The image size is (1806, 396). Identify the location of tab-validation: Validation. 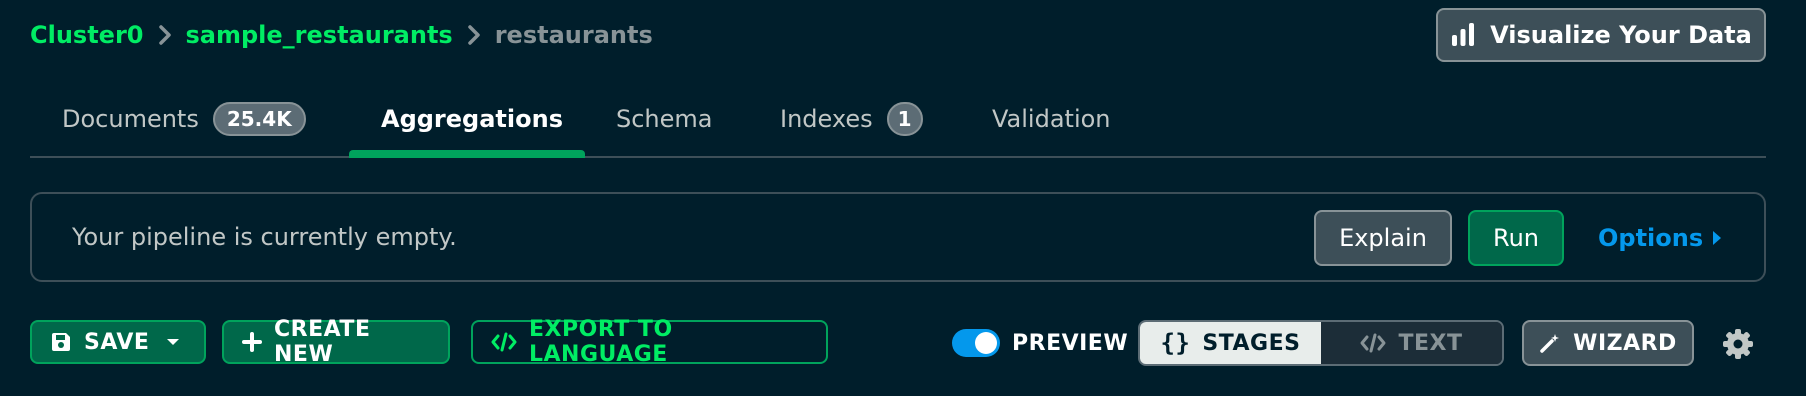
(1051, 119).